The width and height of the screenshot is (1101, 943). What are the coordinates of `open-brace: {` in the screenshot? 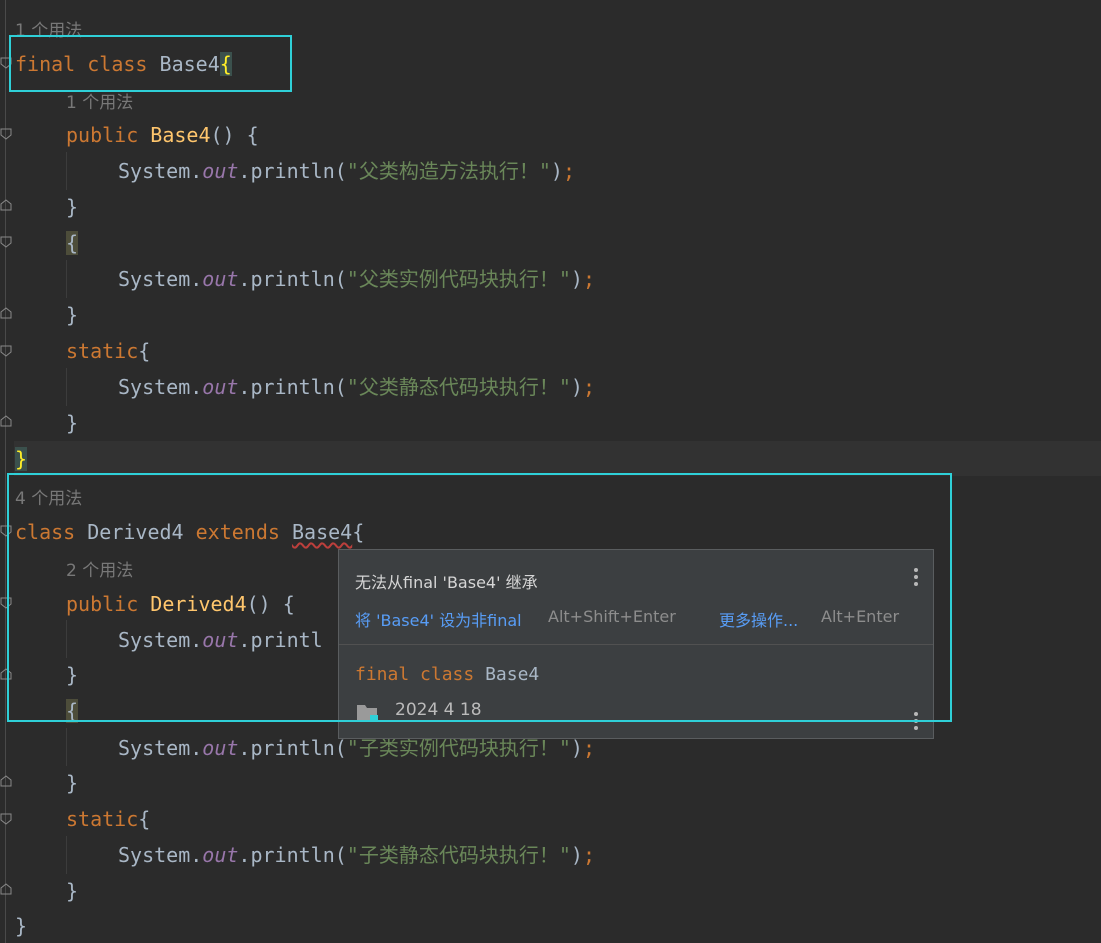 It's located at (72, 243).